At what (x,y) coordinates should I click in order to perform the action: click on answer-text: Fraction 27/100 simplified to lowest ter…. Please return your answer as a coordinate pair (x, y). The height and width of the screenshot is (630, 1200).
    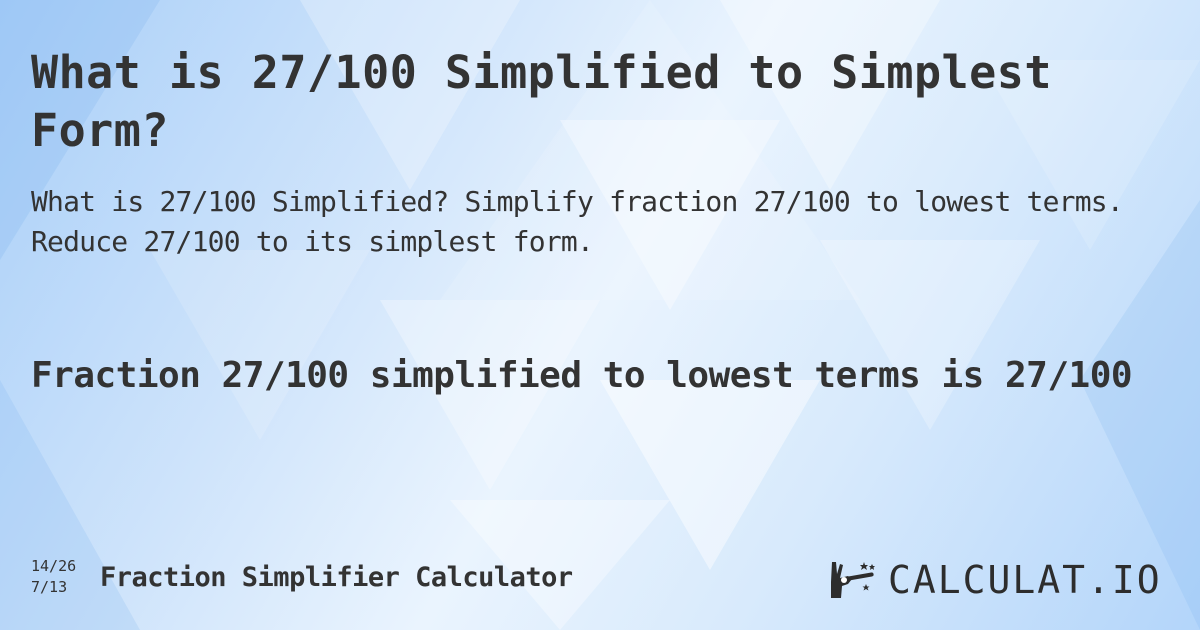
    Looking at the image, I should click on (582, 375).